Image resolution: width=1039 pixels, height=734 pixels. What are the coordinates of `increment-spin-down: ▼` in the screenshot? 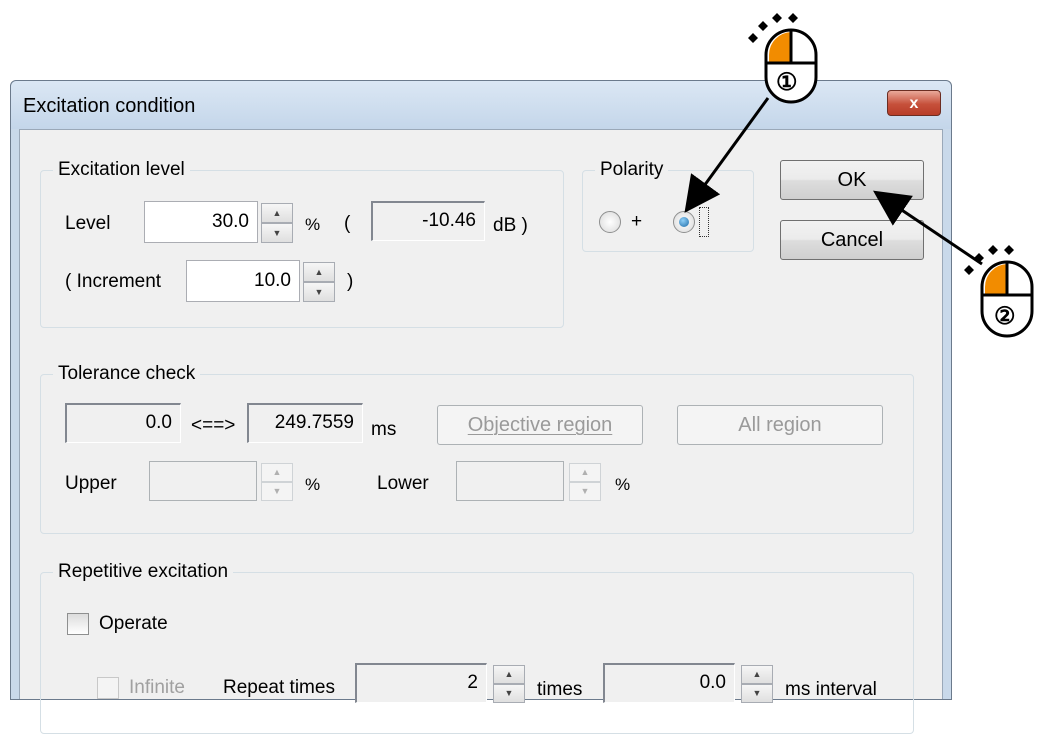 It's located at (319, 292).